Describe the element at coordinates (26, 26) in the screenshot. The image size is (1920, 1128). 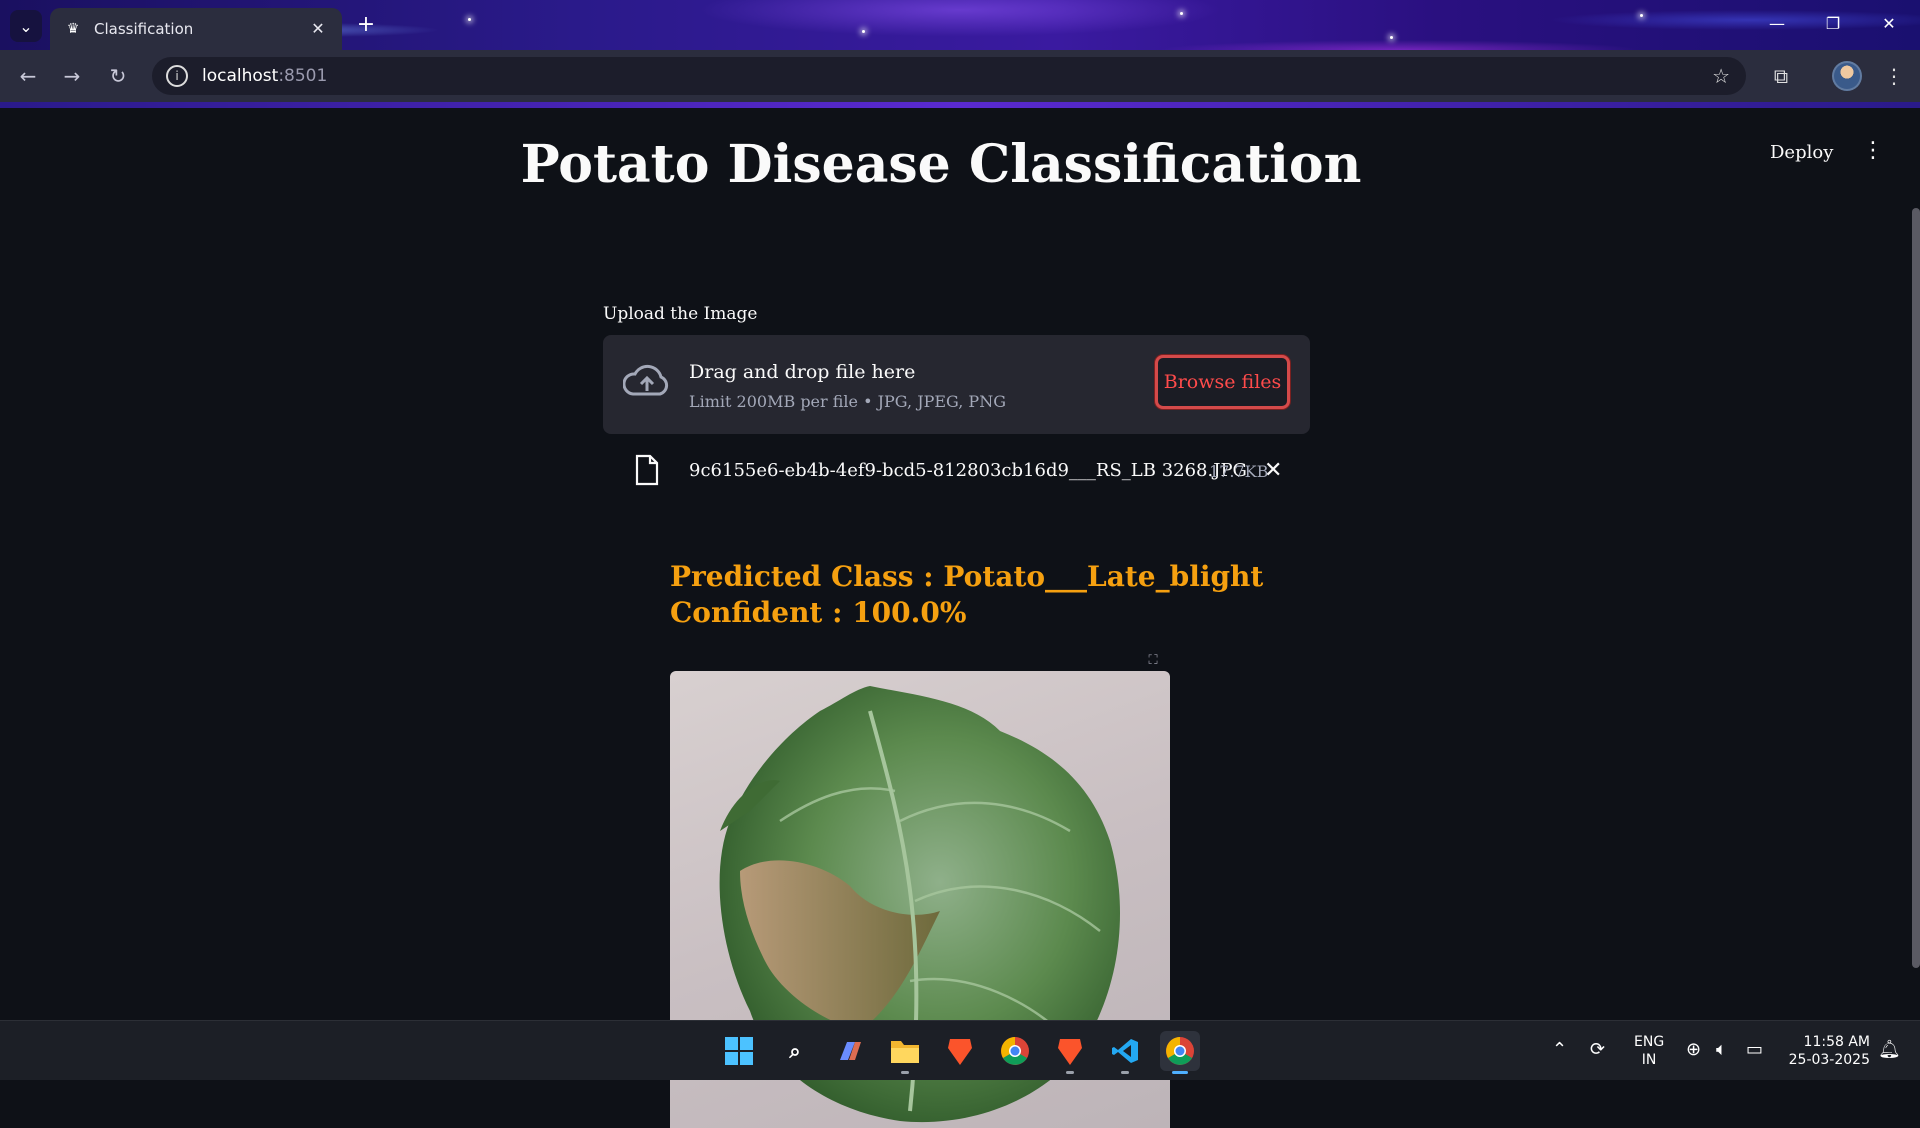
I see `tab-search-button: ⌄` at that location.